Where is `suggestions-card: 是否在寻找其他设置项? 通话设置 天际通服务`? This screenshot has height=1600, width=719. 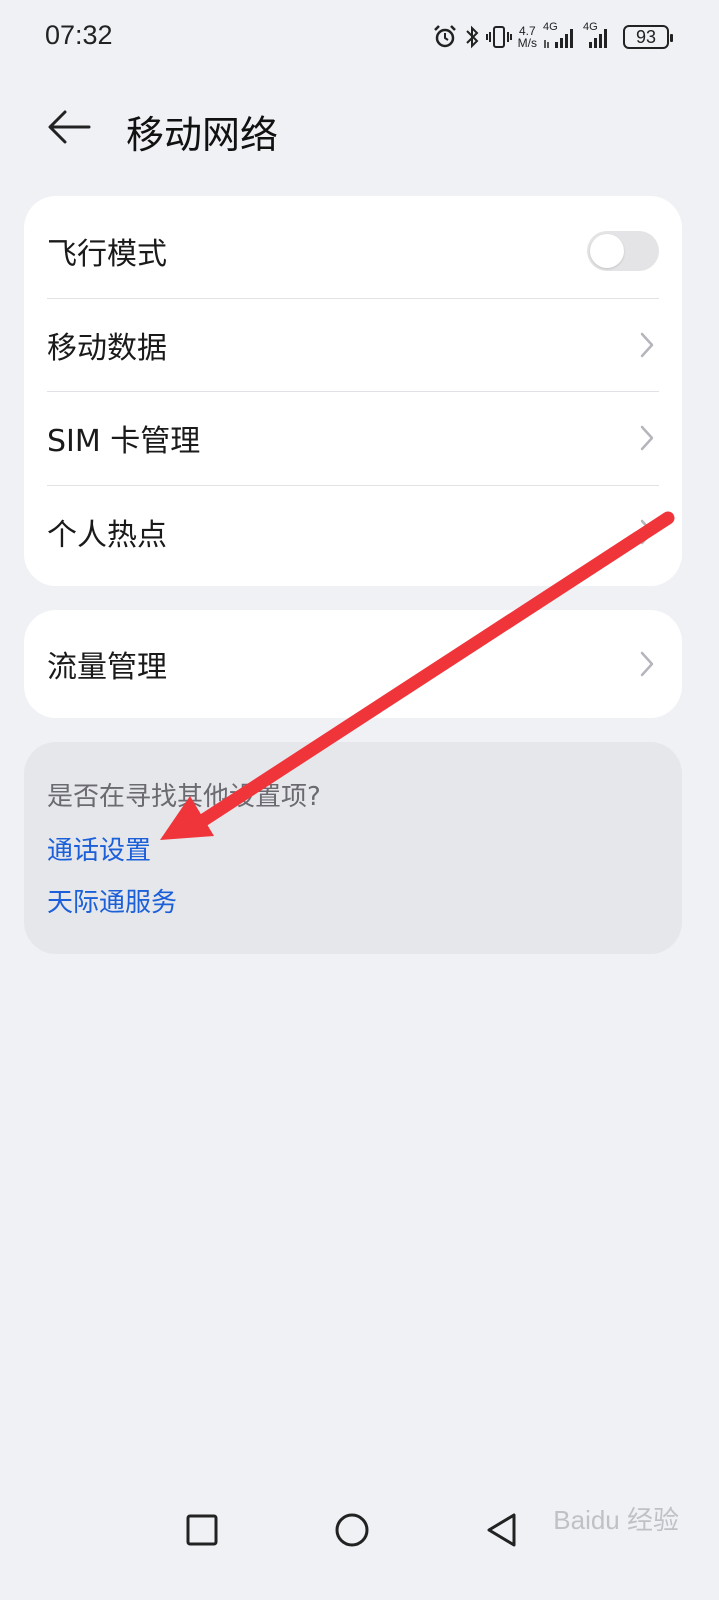 suggestions-card: 是否在寻找其他设置项? 通话设置 天际通服务 is located at coordinates (353, 848).